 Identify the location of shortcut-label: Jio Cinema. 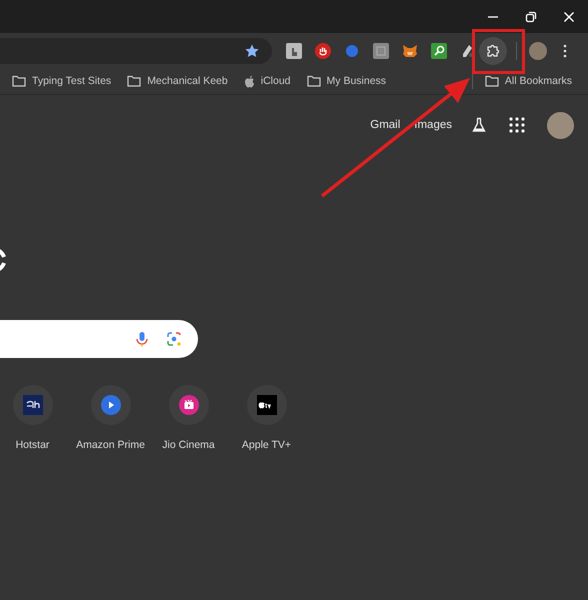
(188, 445).